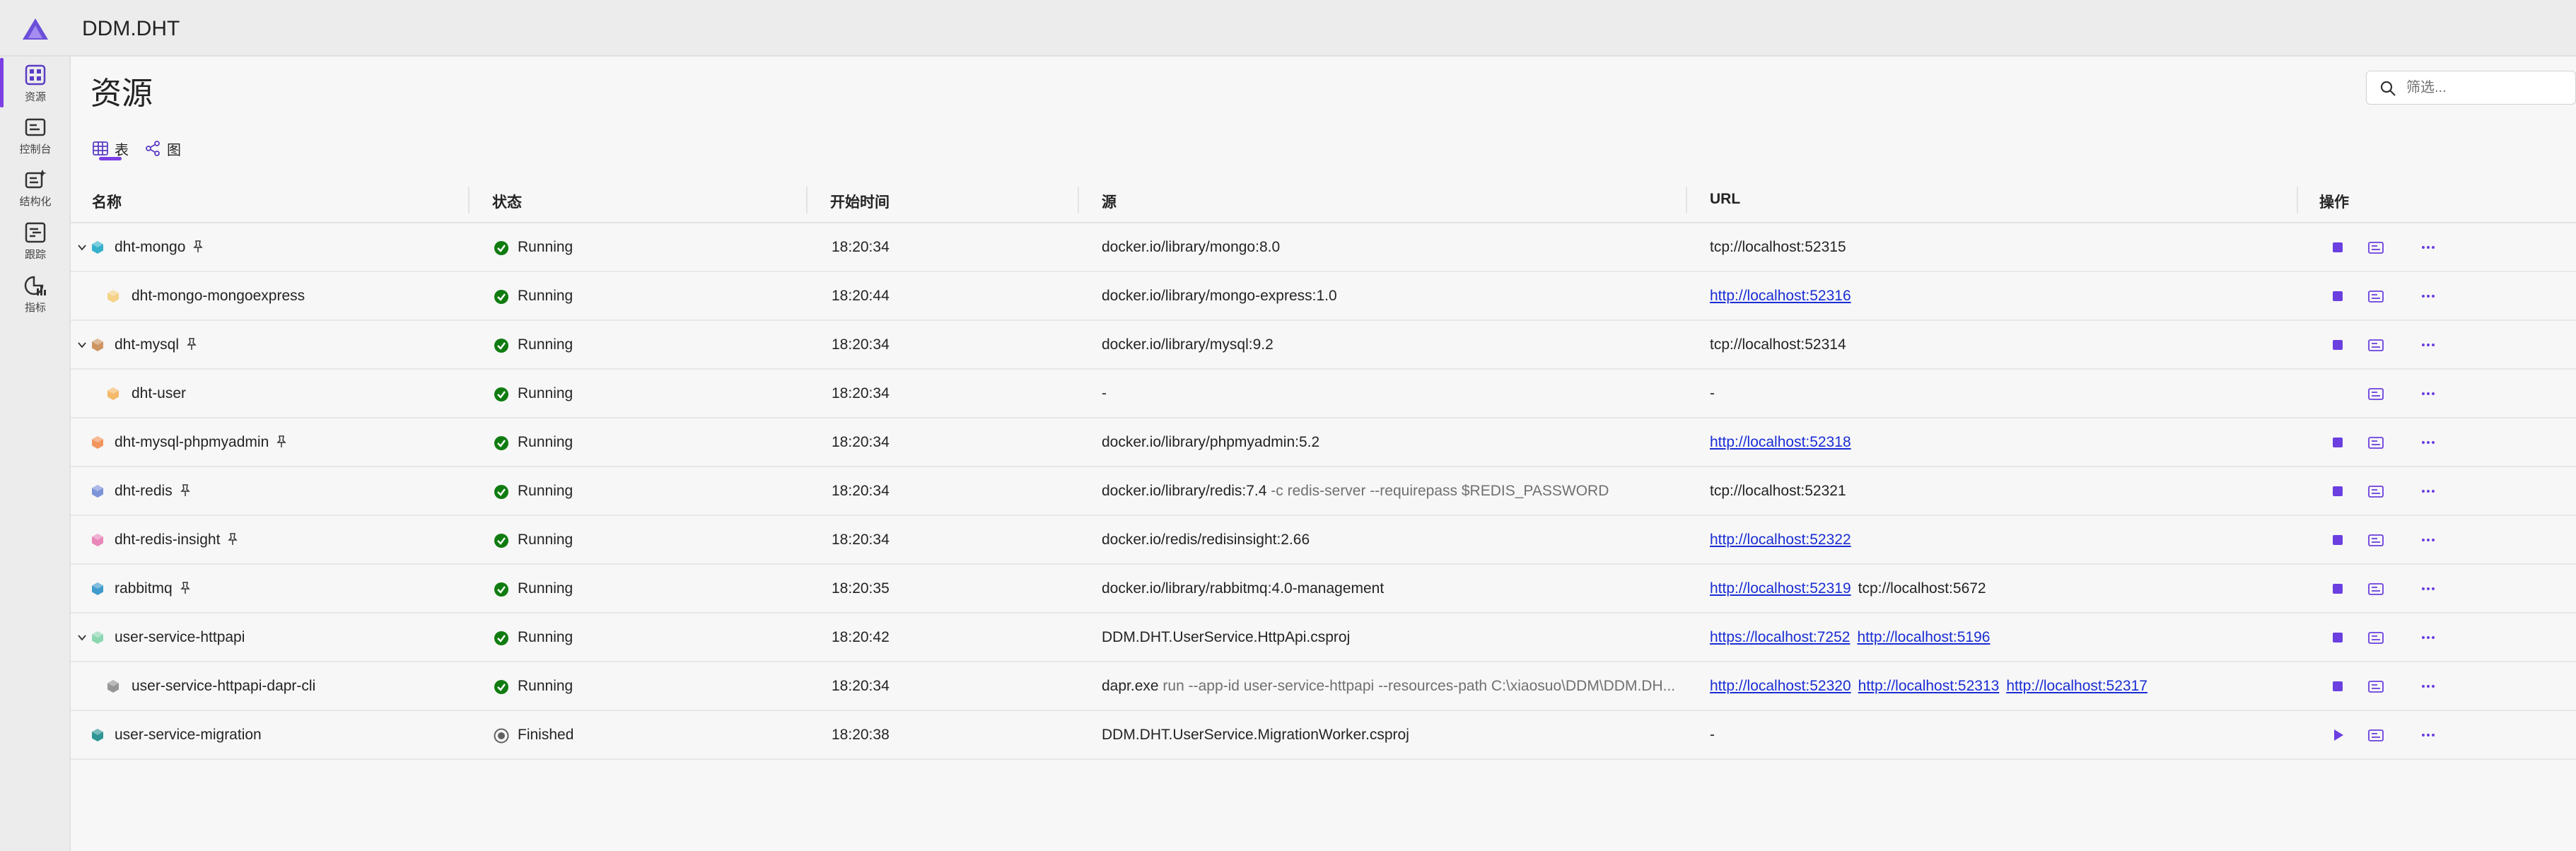 Image resolution: width=2576 pixels, height=851 pixels. Describe the element at coordinates (180, 637) in the screenshot. I see `resource-name: user-service-httpapi` at that location.